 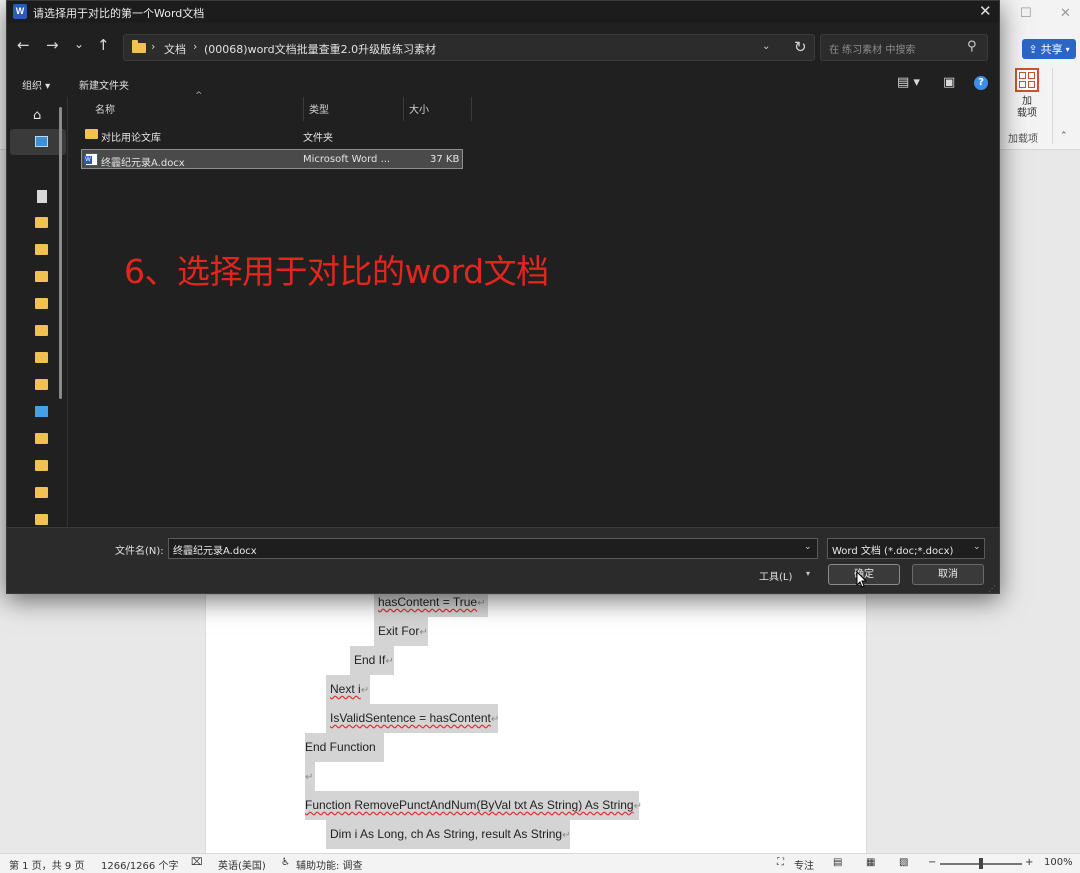 What do you see at coordinates (800, 47) in the screenshot?
I see `refresh-icon: ↻` at bounding box center [800, 47].